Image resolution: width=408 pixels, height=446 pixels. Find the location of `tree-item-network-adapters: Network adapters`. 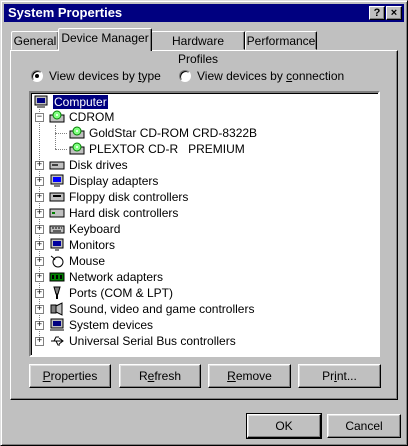

tree-item-network-adapters: Network adapters is located at coordinates (106, 277).